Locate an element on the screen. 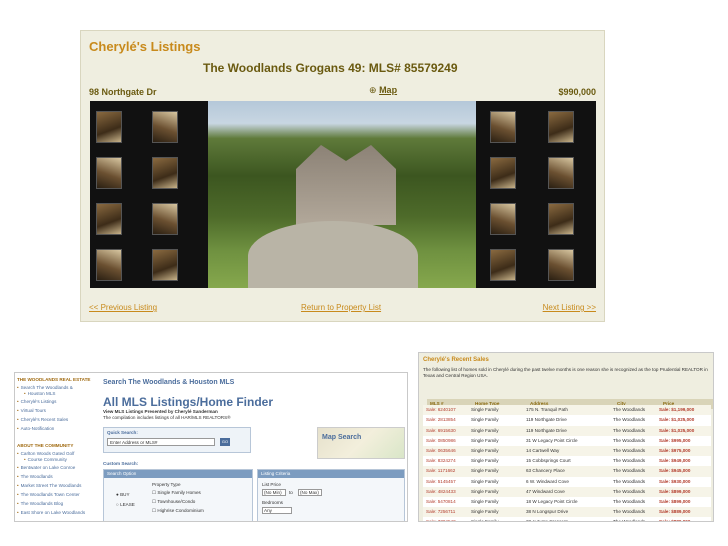 This screenshot has width=728, height=546. return-to-list-link: Return to Property List is located at coordinates (341, 307).